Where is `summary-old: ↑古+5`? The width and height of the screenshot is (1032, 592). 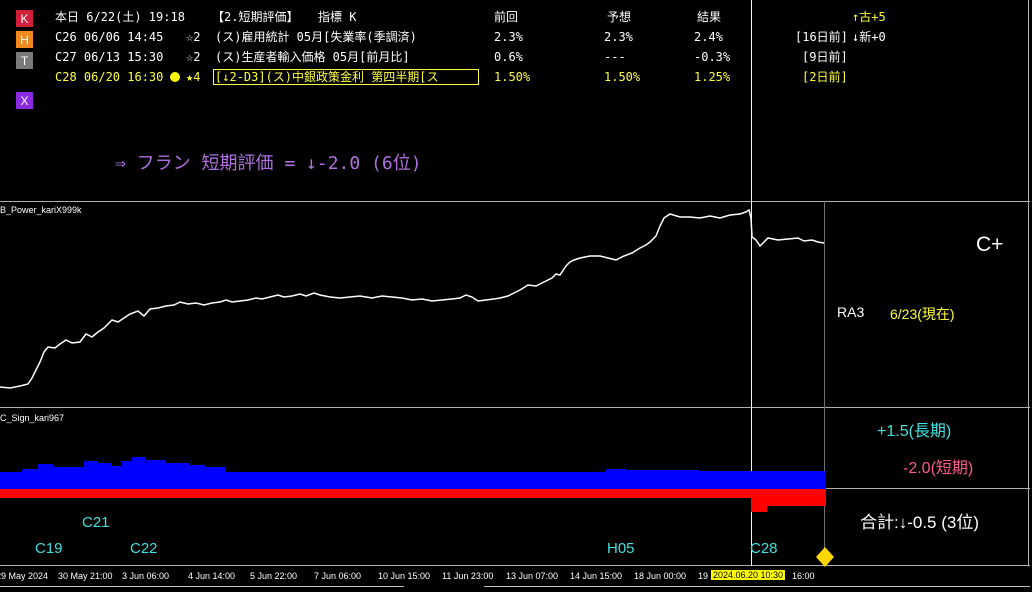 summary-old: ↑古+5 is located at coordinates (869, 17).